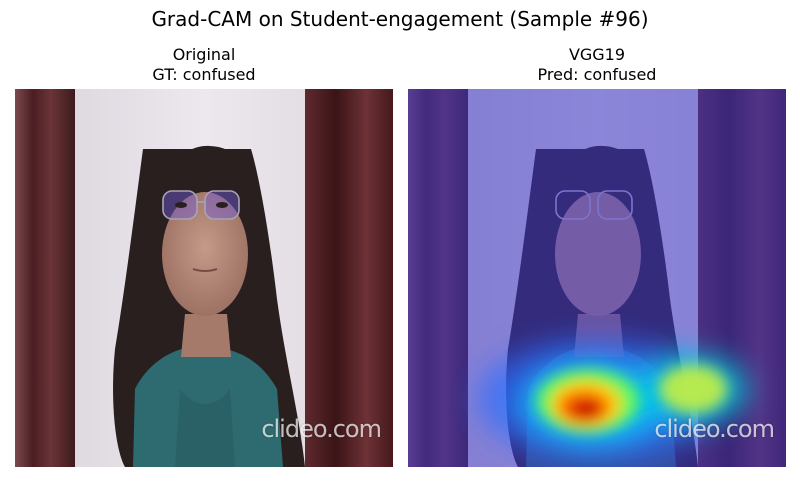 The height and width of the screenshot is (500, 800). Describe the element at coordinates (204, 74) in the screenshot. I see `panel-original-gt-label: GT: confused` at that location.